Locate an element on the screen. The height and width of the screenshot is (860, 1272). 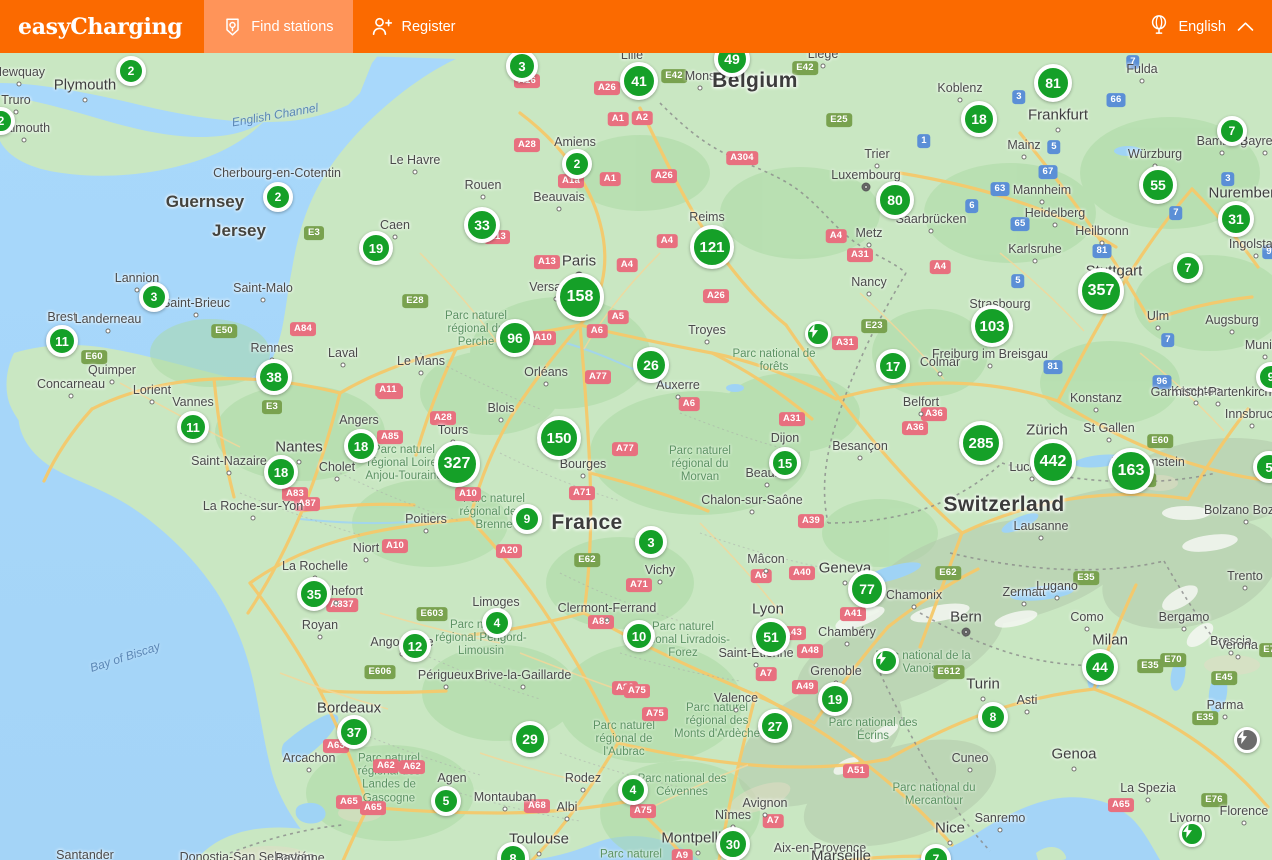
cluster-marker: 9 is located at coordinates (527, 519).